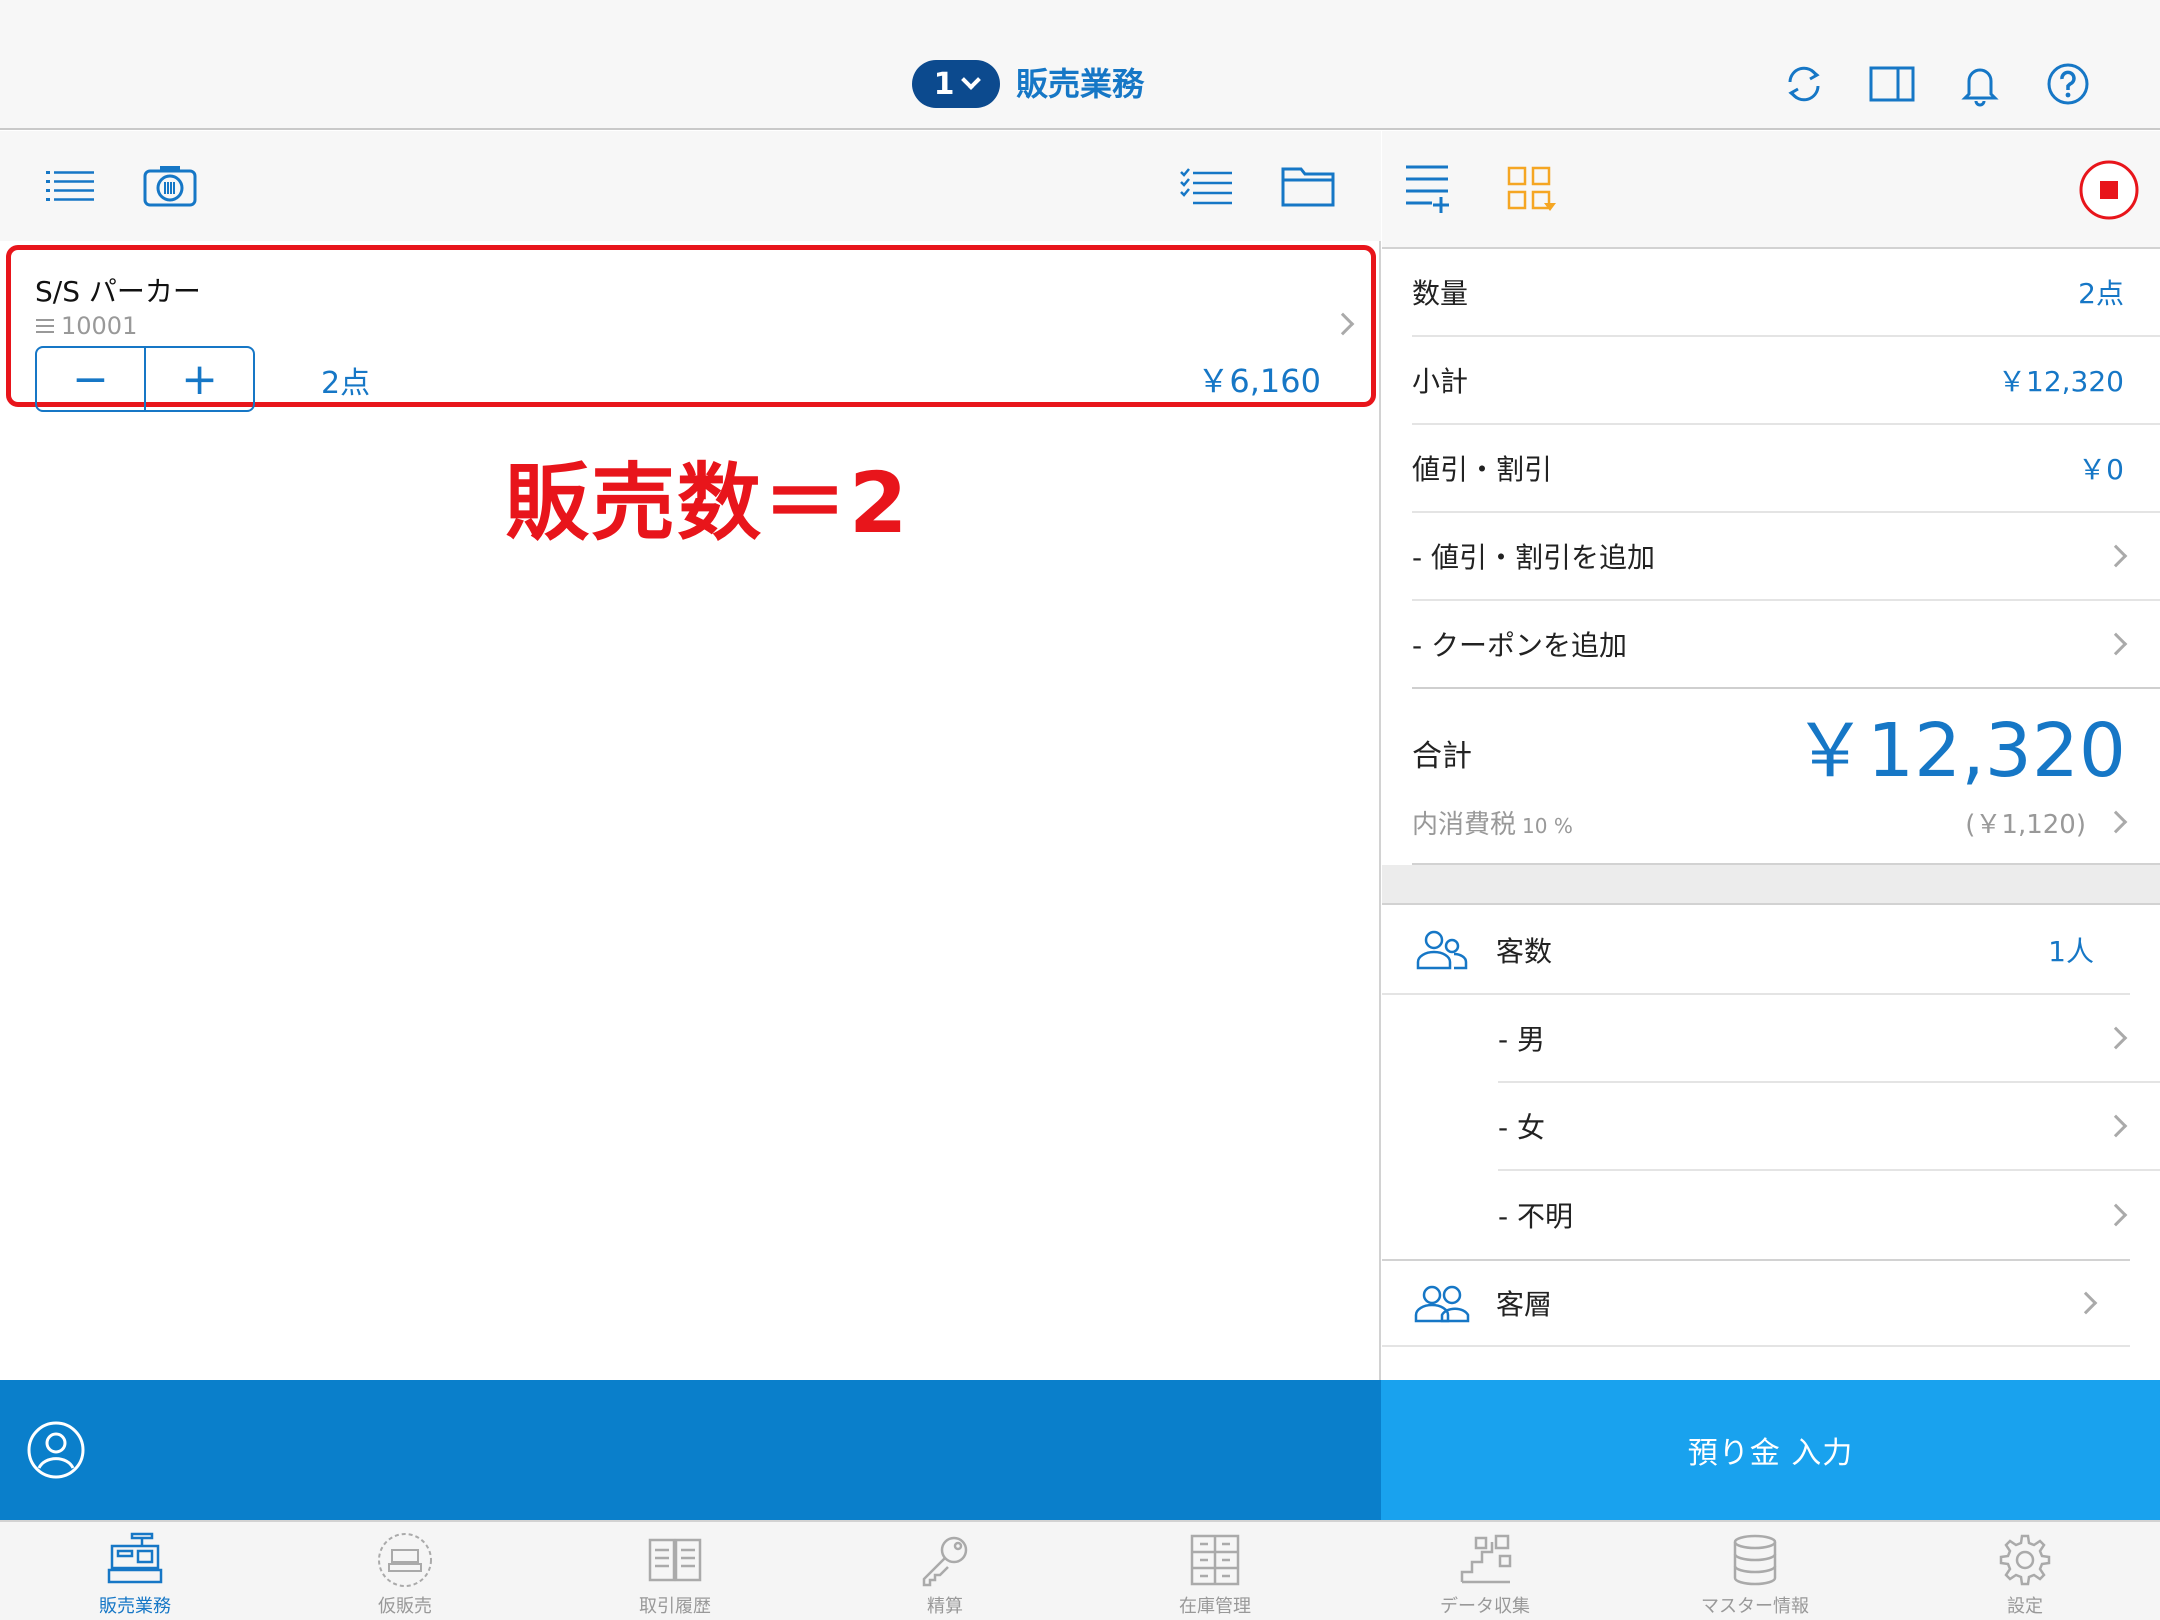 The width and height of the screenshot is (2160, 1620). What do you see at coordinates (1892, 84) in the screenshot?
I see `split-view-icon` at bounding box center [1892, 84].